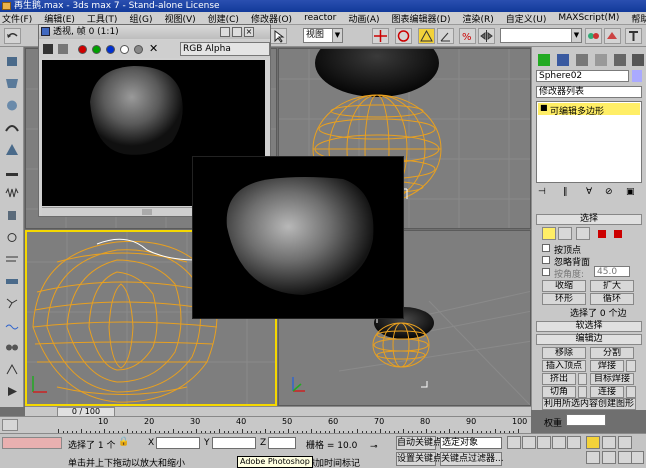  What do you see at coordinates (282, 443) in the screenshot?
I see `z-coordinate-field` at bounding box center [282, 443].